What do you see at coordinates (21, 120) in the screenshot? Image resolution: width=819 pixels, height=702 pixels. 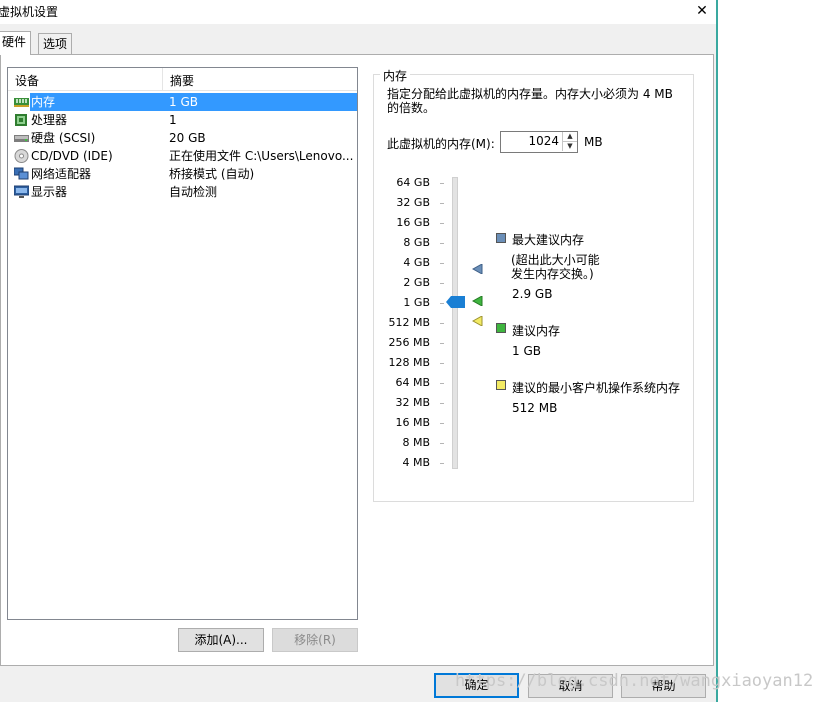 I see `processor-icon` at bounding box center [21, 120].